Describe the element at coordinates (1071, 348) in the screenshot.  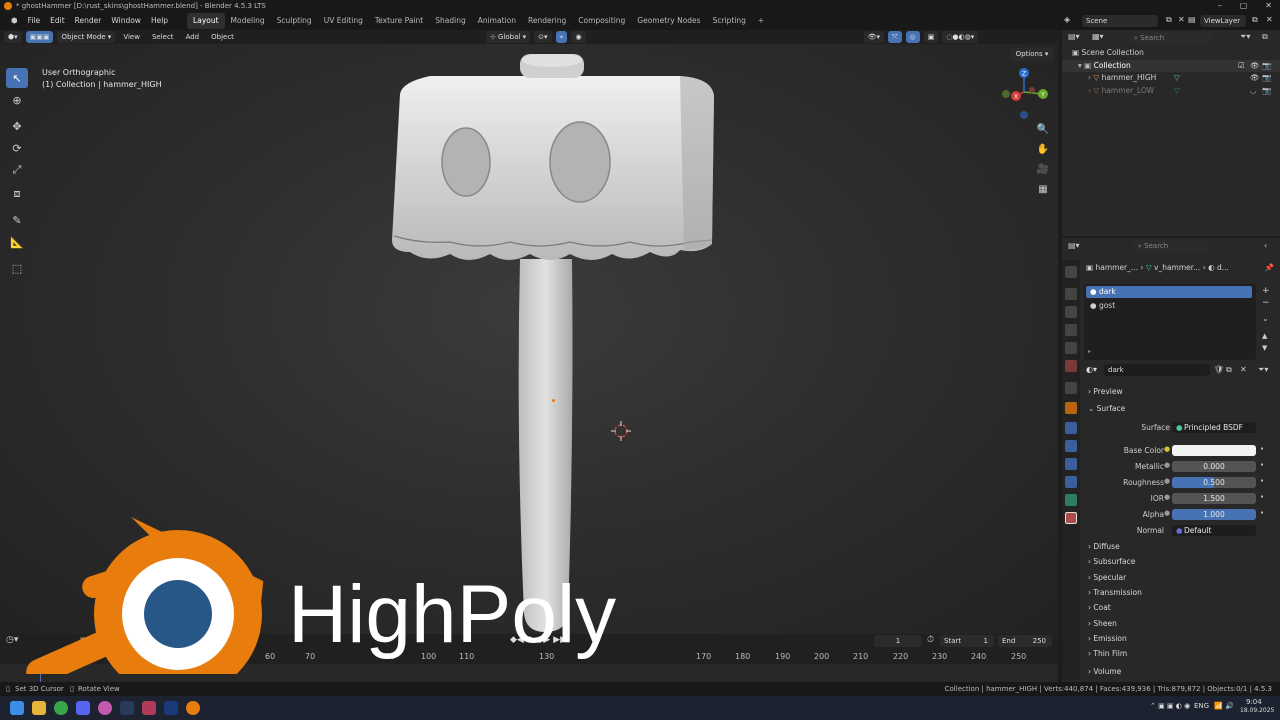
I see `scene-tab-icon` at that location.